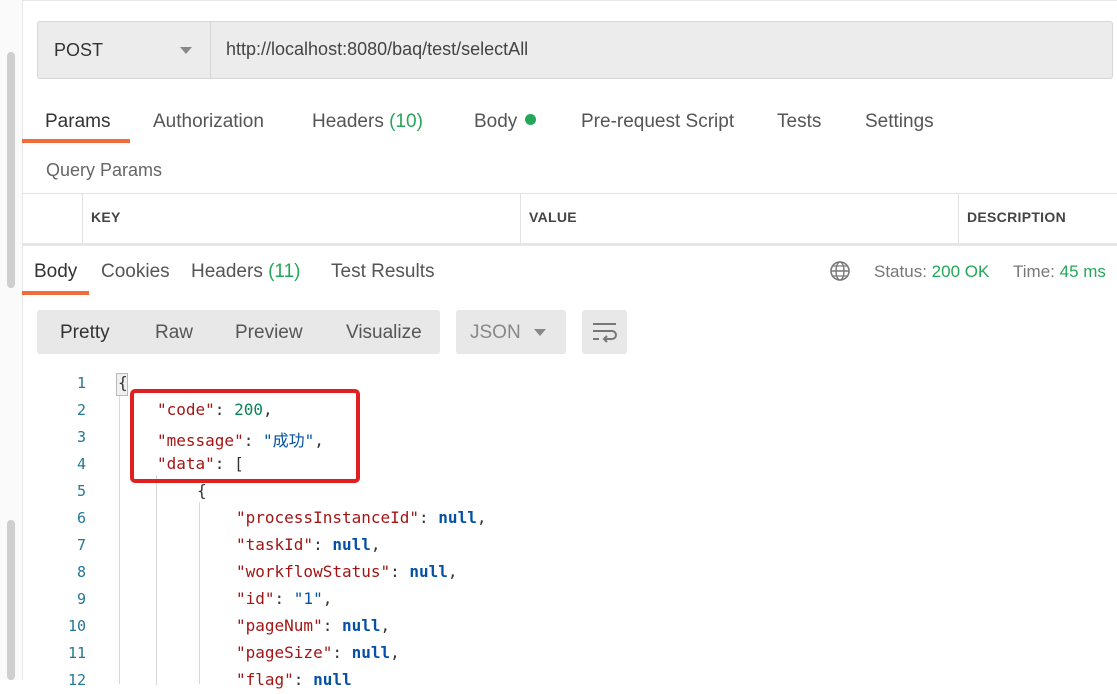 The image size is (1117, 694). What do you see at coordinates (85, 333) in the screenshot?
I see `view-pretty-button: Pretty` at bounding box center [85, 333].